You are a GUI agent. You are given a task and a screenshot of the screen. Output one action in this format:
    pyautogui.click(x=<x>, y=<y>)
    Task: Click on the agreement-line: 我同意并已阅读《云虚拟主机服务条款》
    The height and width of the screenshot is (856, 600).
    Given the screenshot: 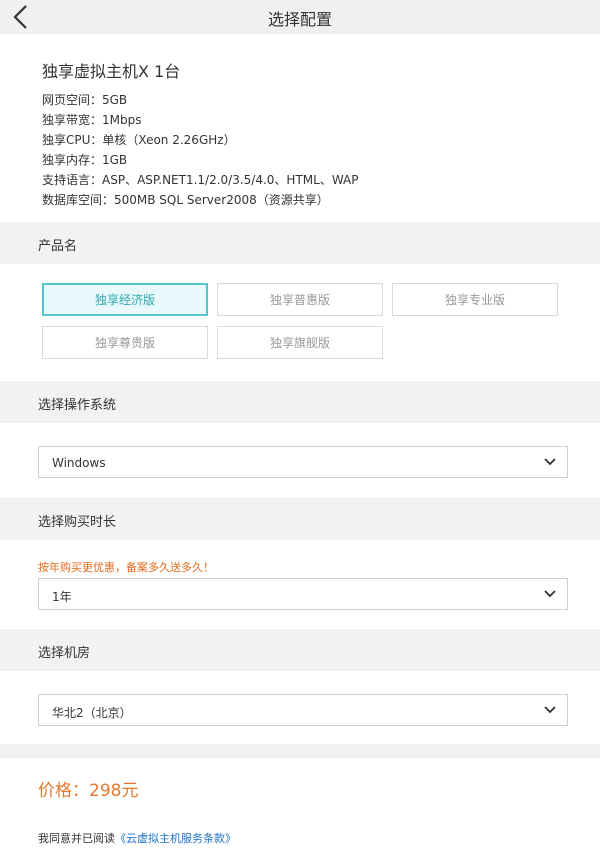 What is the action you would take?
    pyautogui.click(x=137, y=838)
    